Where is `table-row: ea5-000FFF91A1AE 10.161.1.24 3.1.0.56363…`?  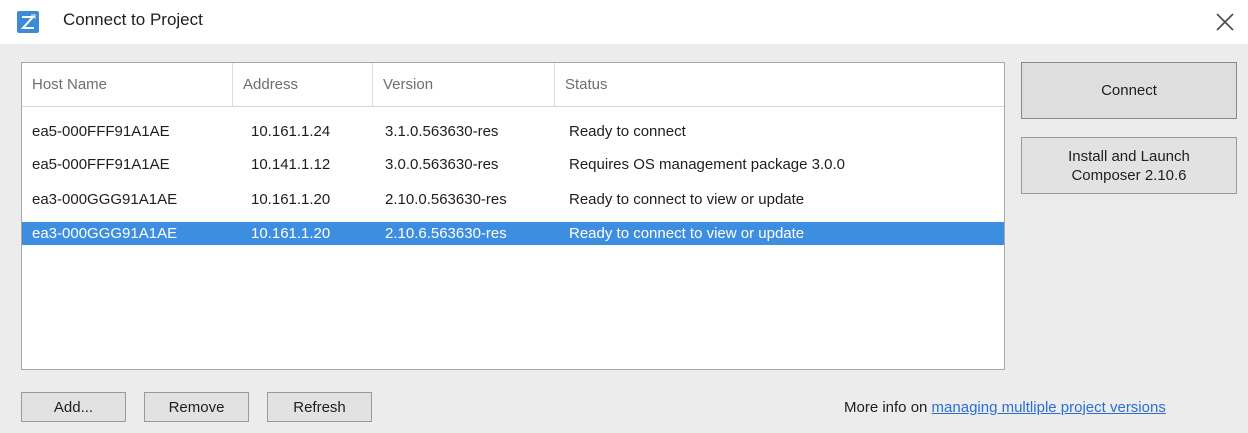
table-row: ea5-000FFF91A1AE 10.161.1.24 3.1.0.56363… is located at coordinates (513, 131).